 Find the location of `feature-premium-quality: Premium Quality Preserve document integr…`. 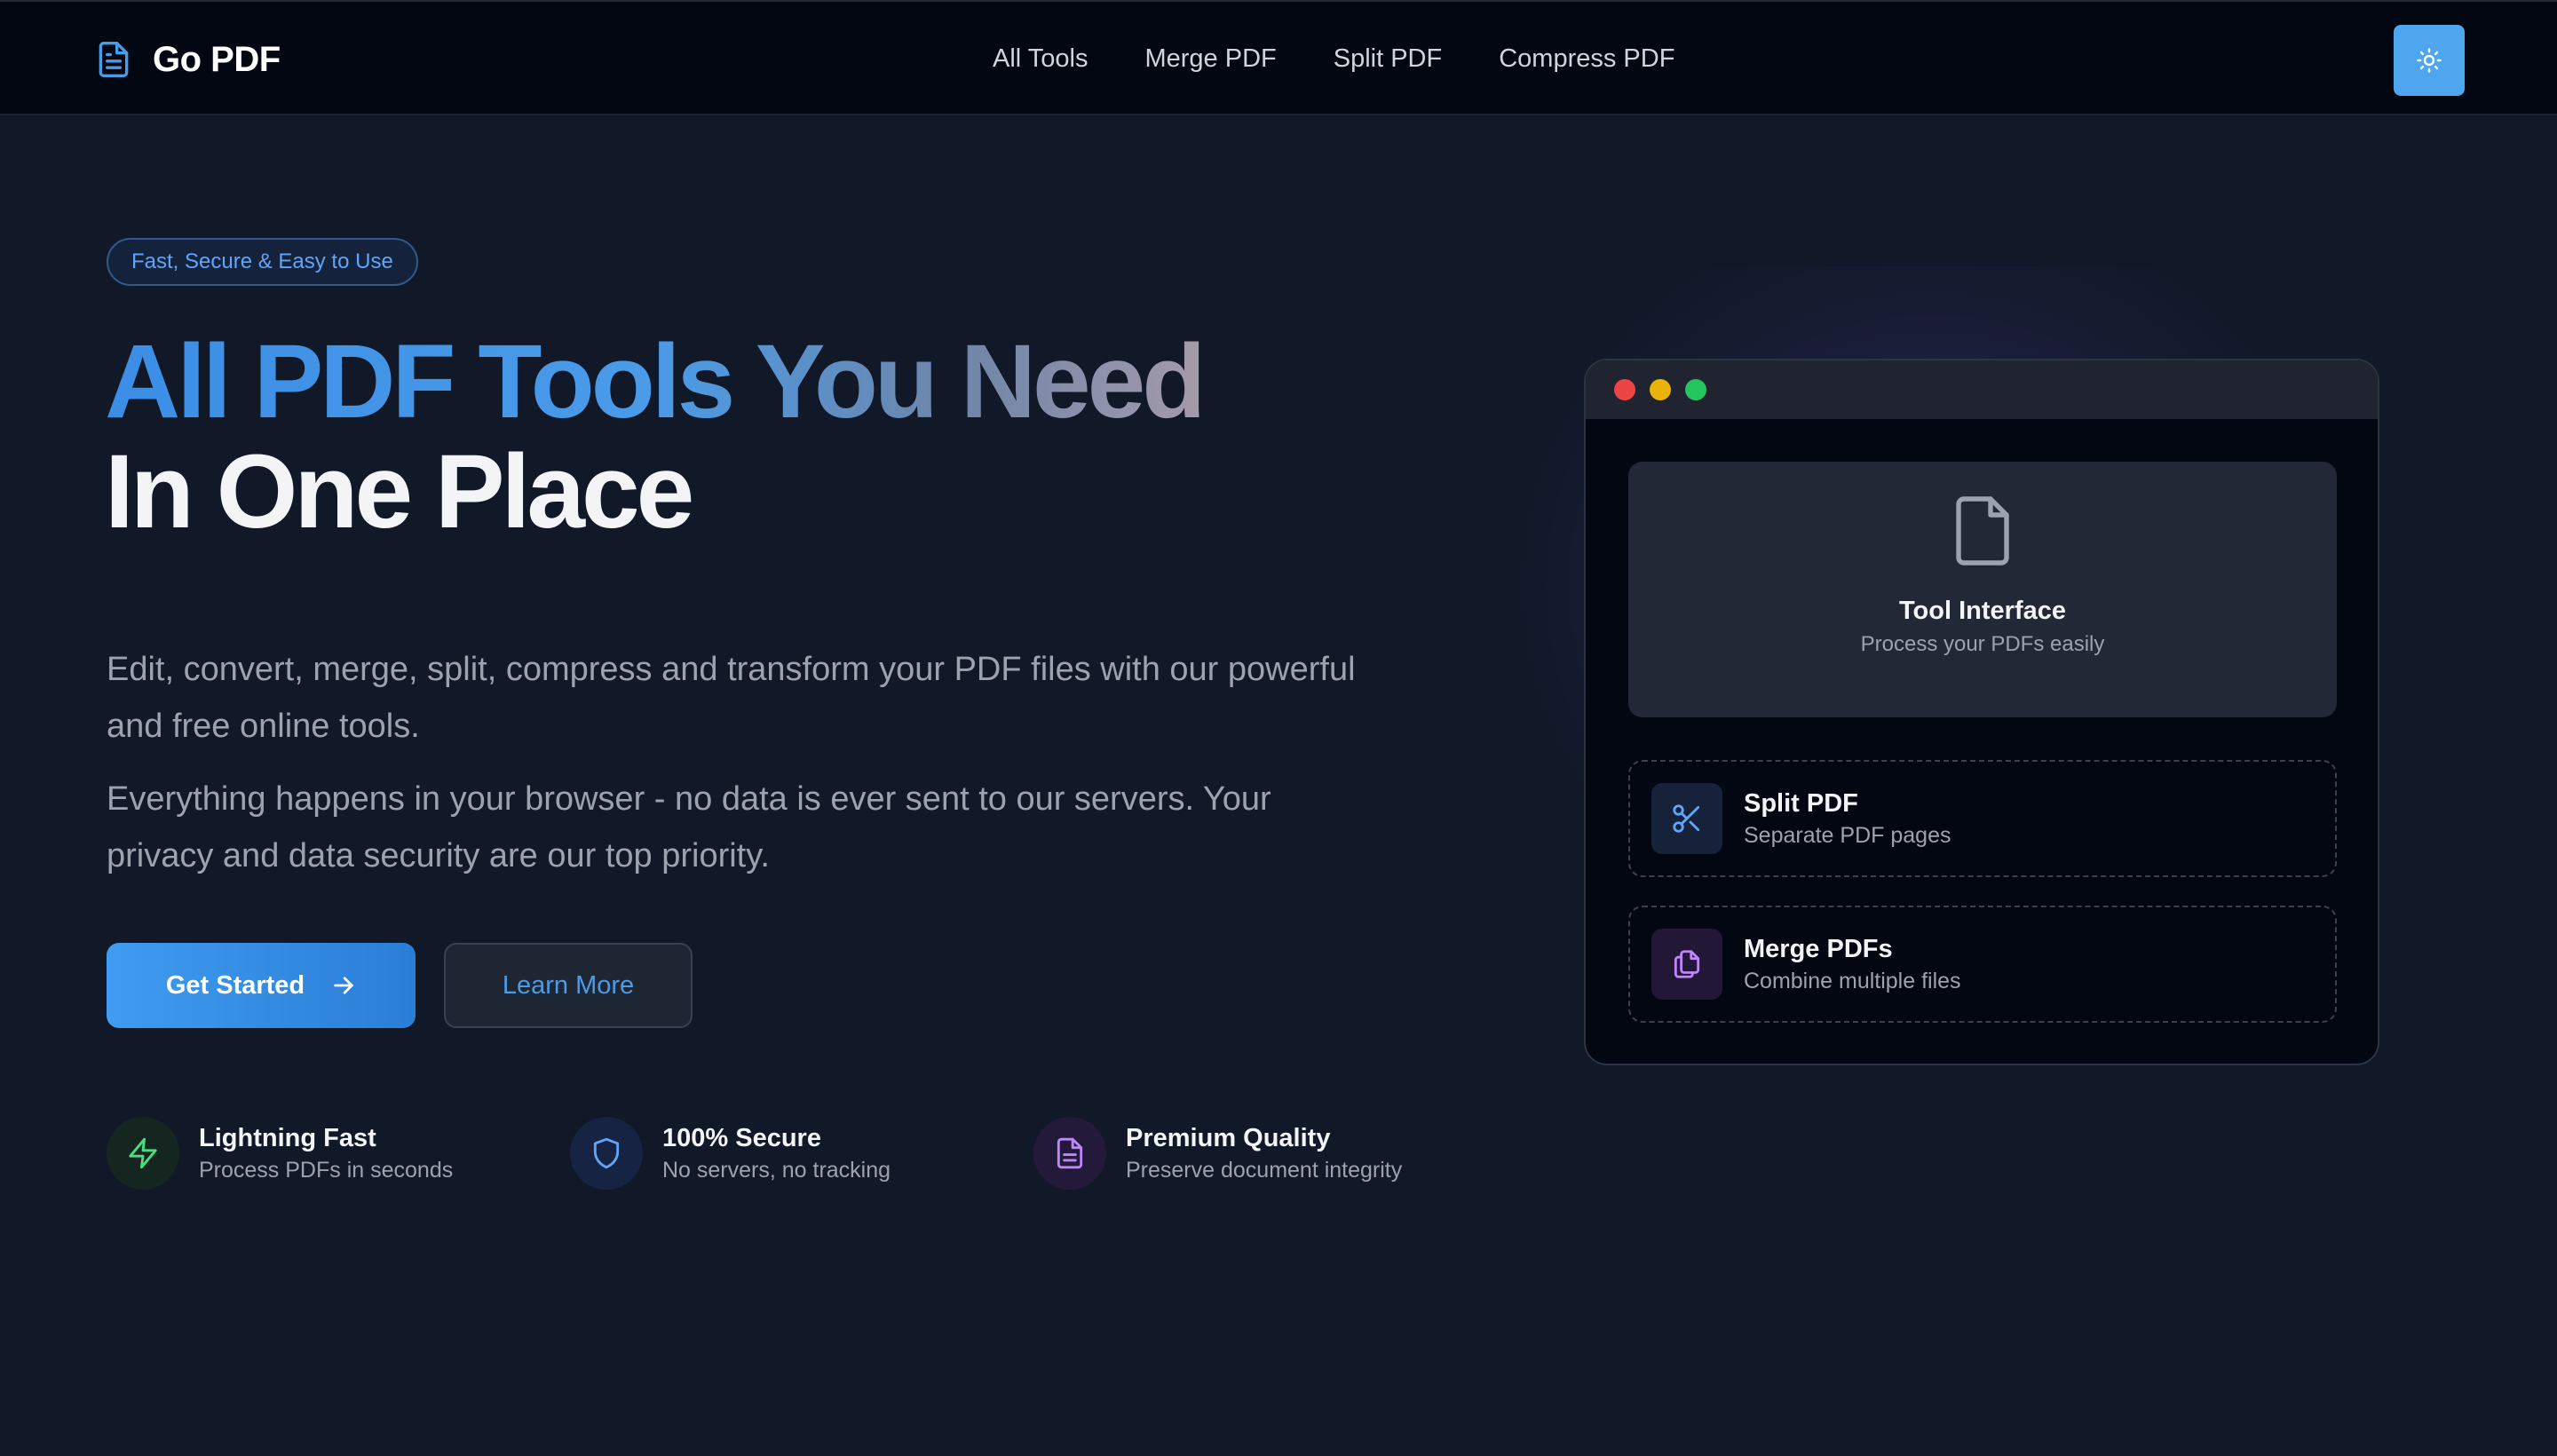

feature-premium-quality: Premium Quality Preserve document integr… is located at coordinates (1217, 1153).